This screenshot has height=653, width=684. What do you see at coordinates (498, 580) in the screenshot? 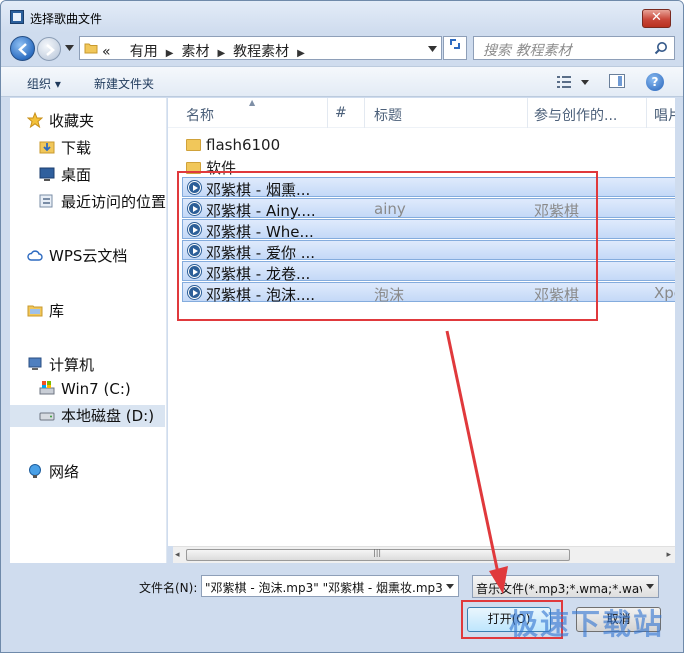
I see `annotation-arrow-head` at bounding box center [498, 580].